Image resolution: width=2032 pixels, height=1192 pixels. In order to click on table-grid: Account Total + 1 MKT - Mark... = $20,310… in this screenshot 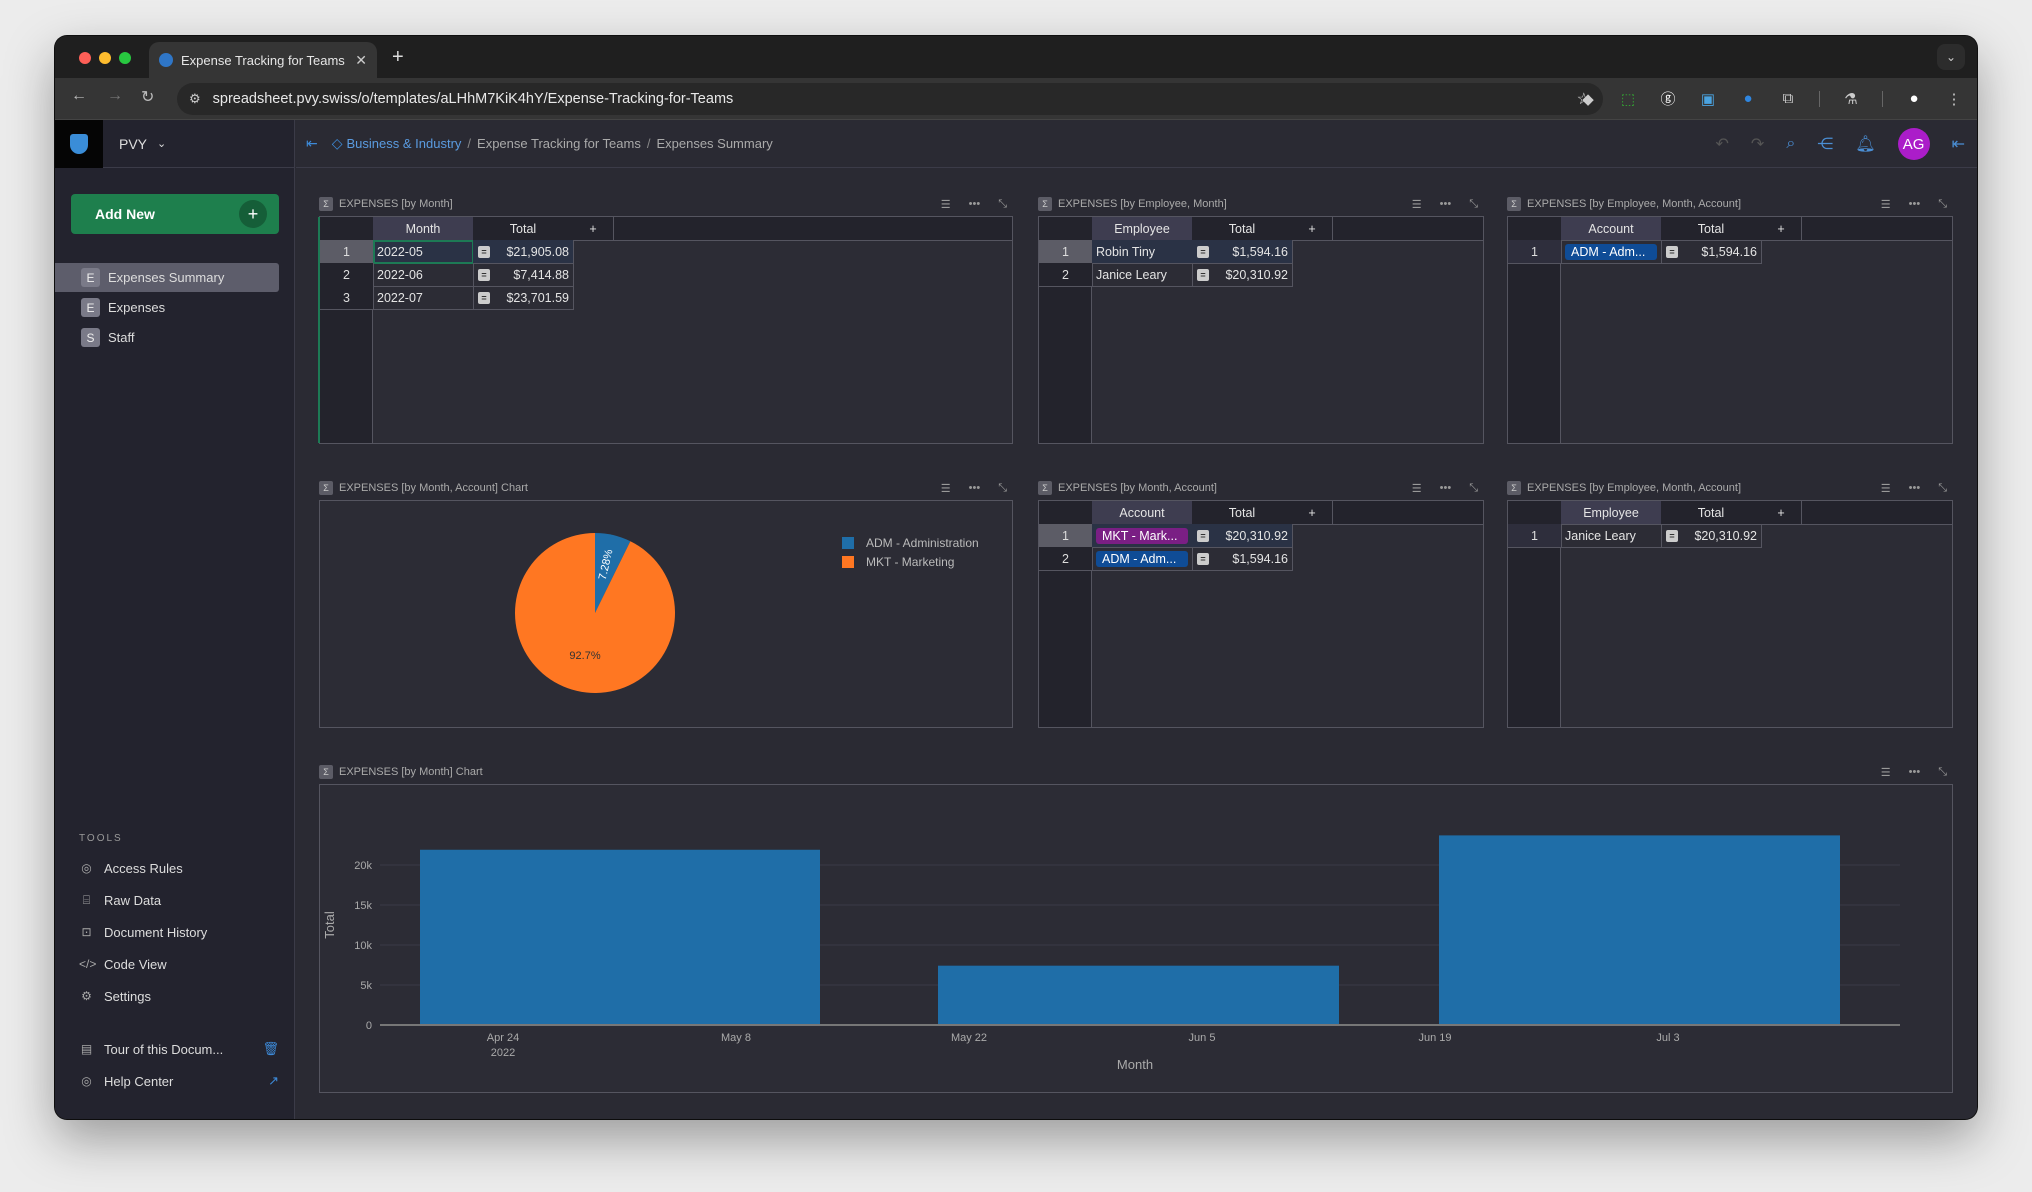, I will do `click(1261, 614)`.